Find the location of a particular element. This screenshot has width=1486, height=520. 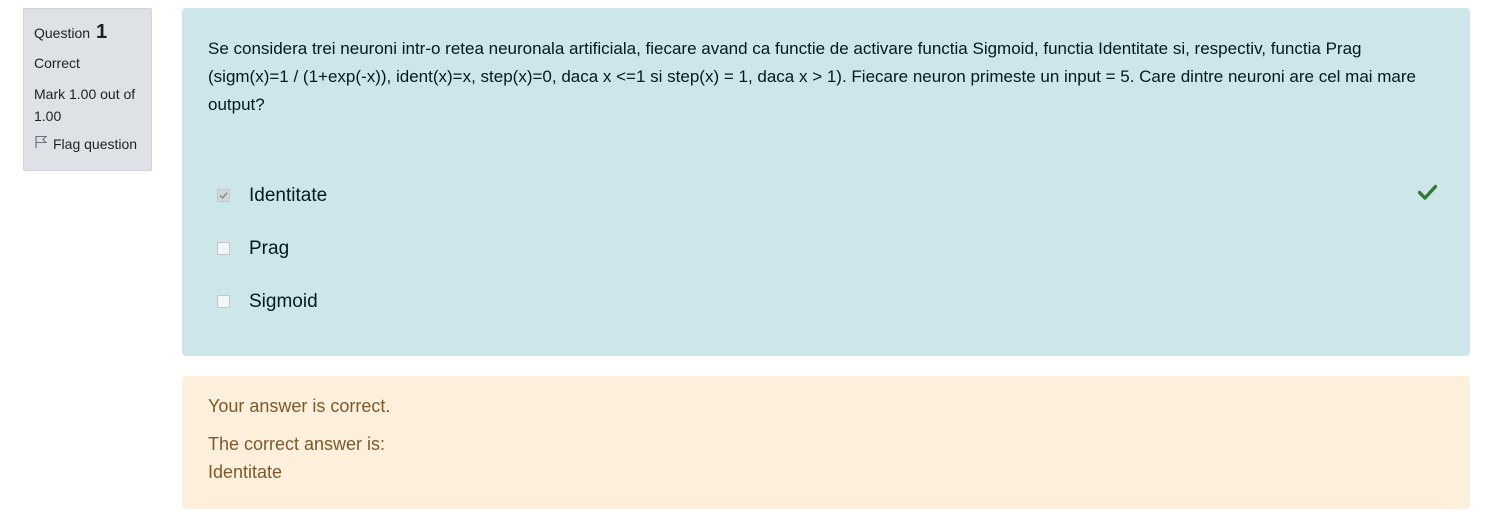

flag-question-button: Flag question is located at coordinates (87, 143).